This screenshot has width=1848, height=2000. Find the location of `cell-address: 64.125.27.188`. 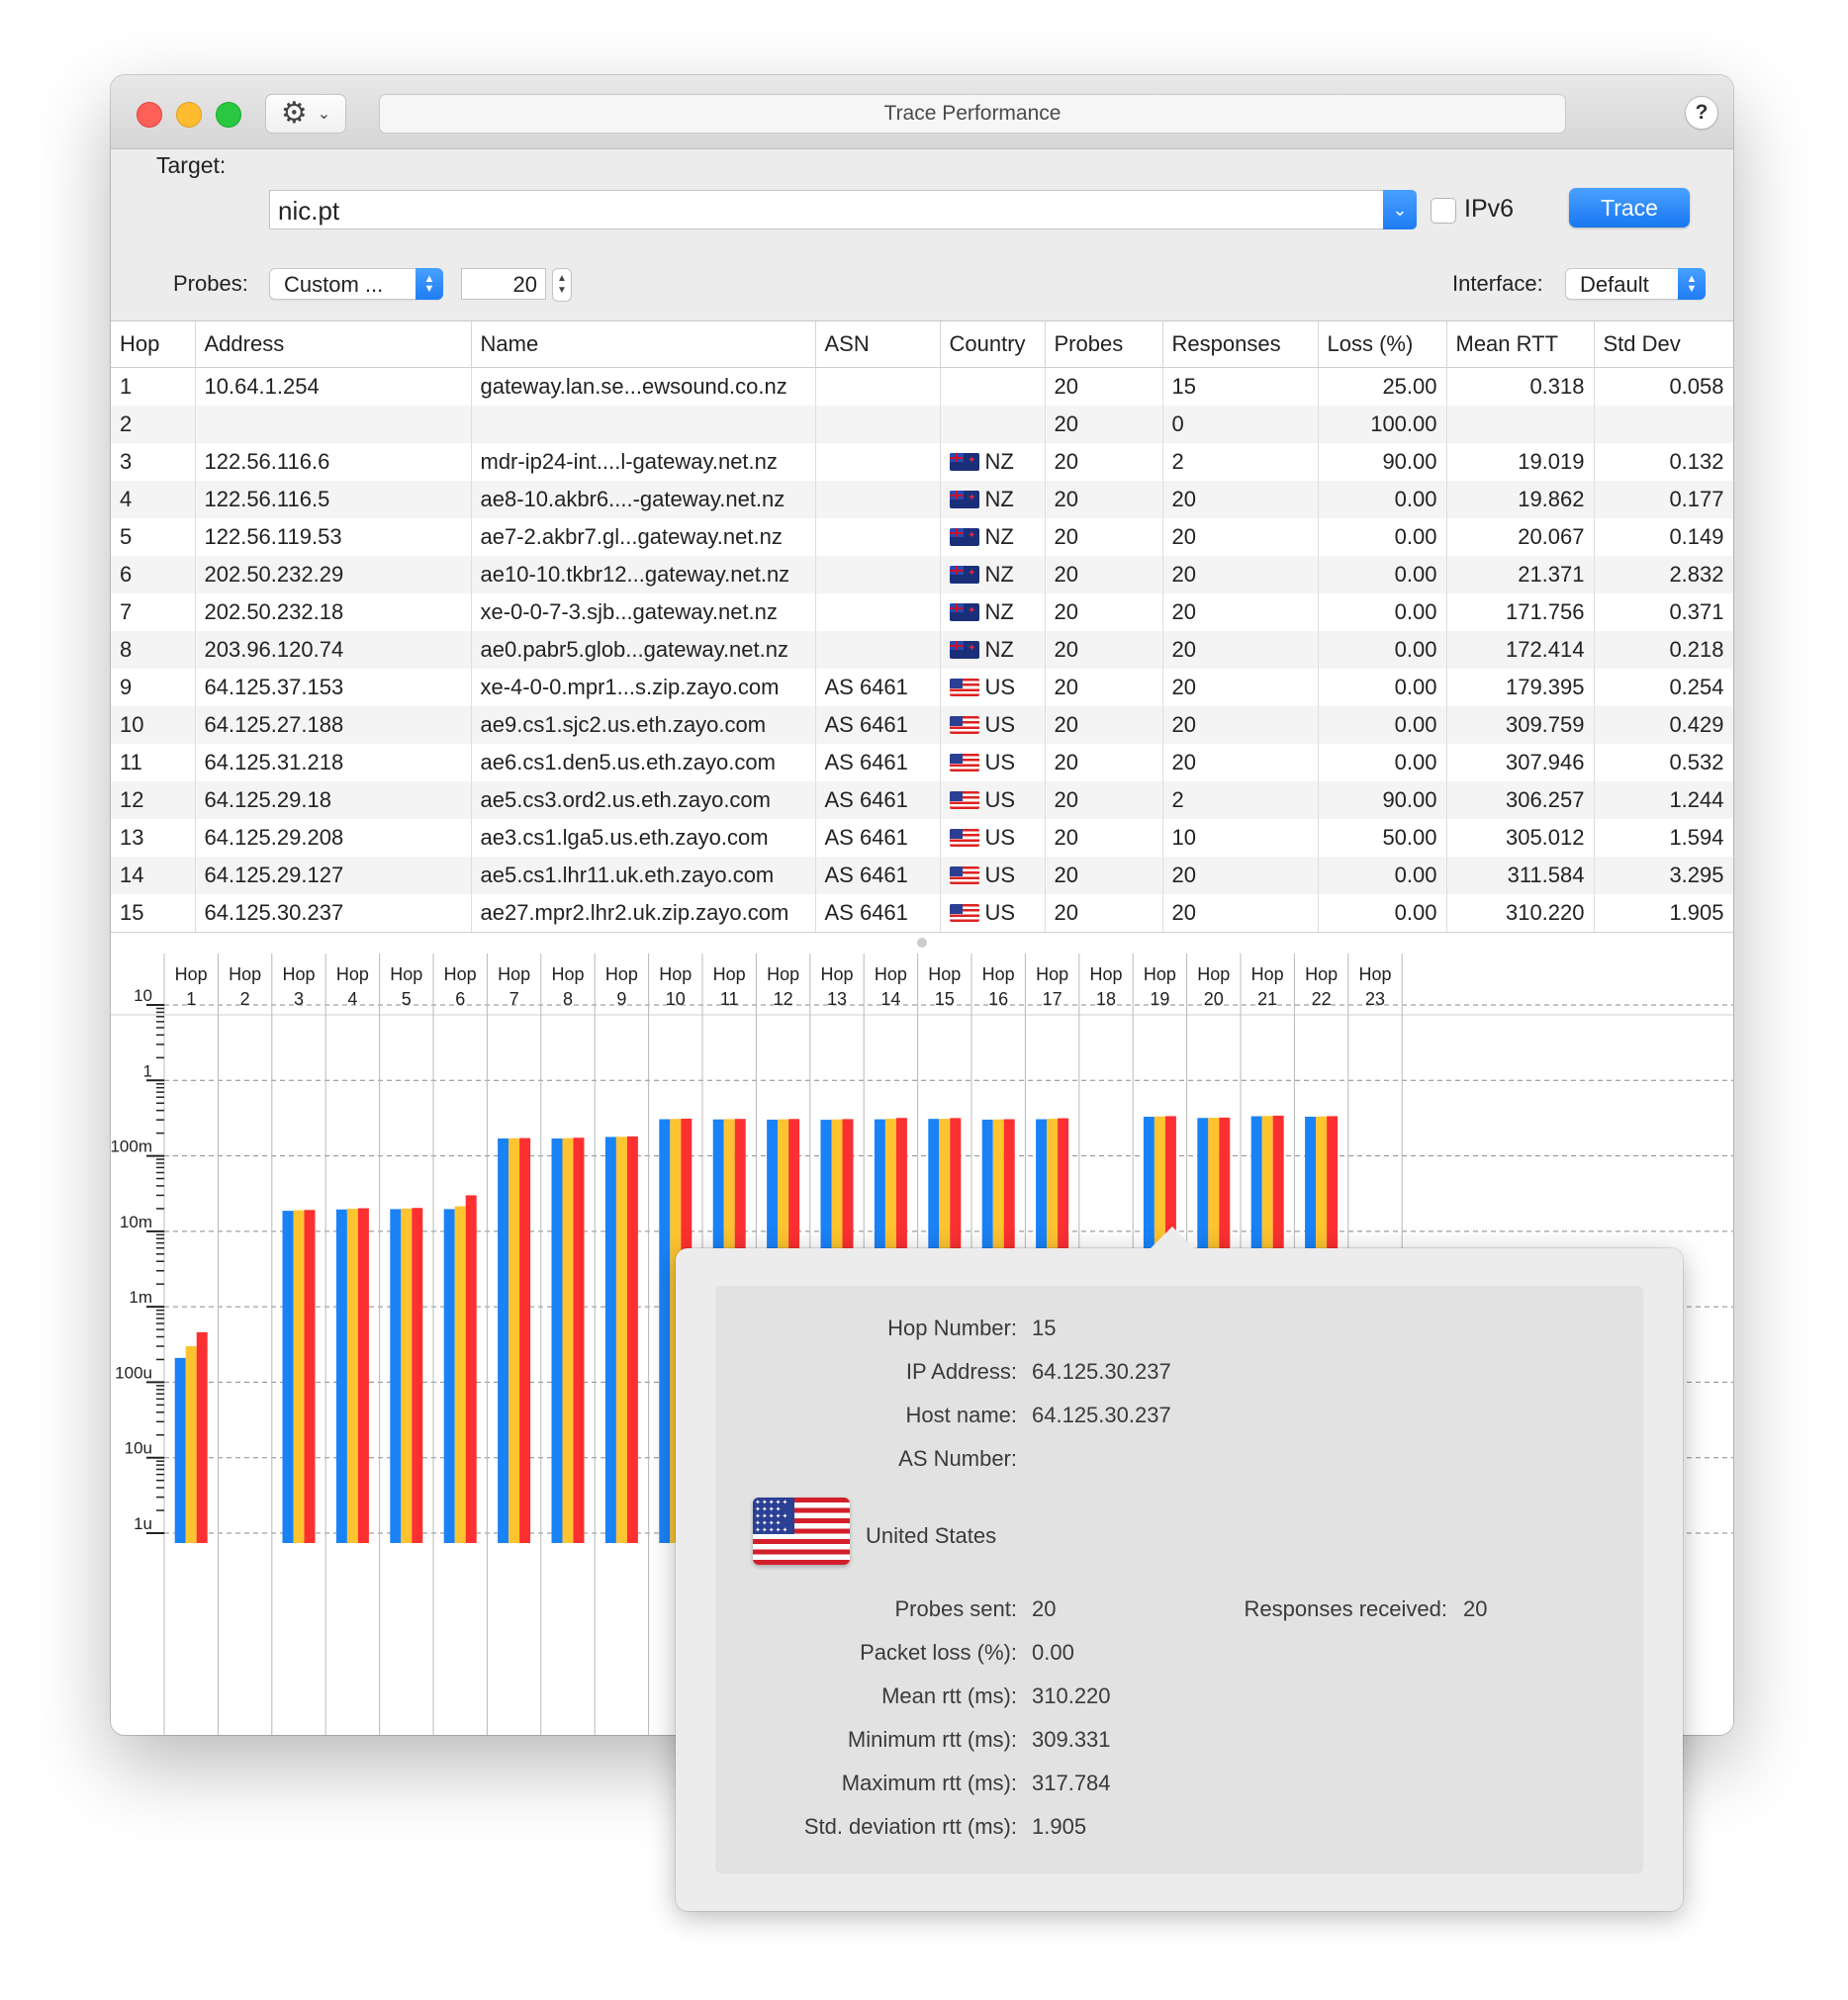

cell-address: 64.125.27.188 is located at coordinates (333, 725).